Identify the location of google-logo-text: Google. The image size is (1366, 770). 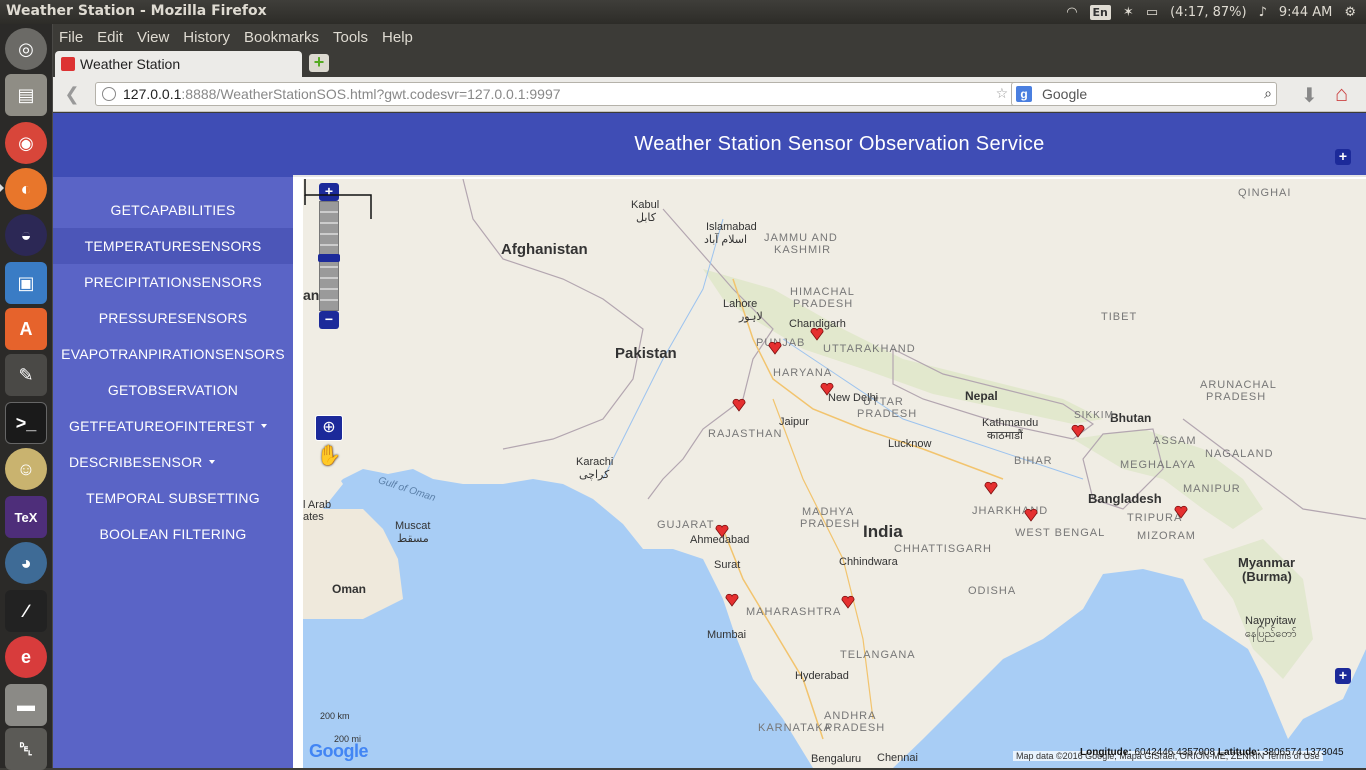
(339, 751).